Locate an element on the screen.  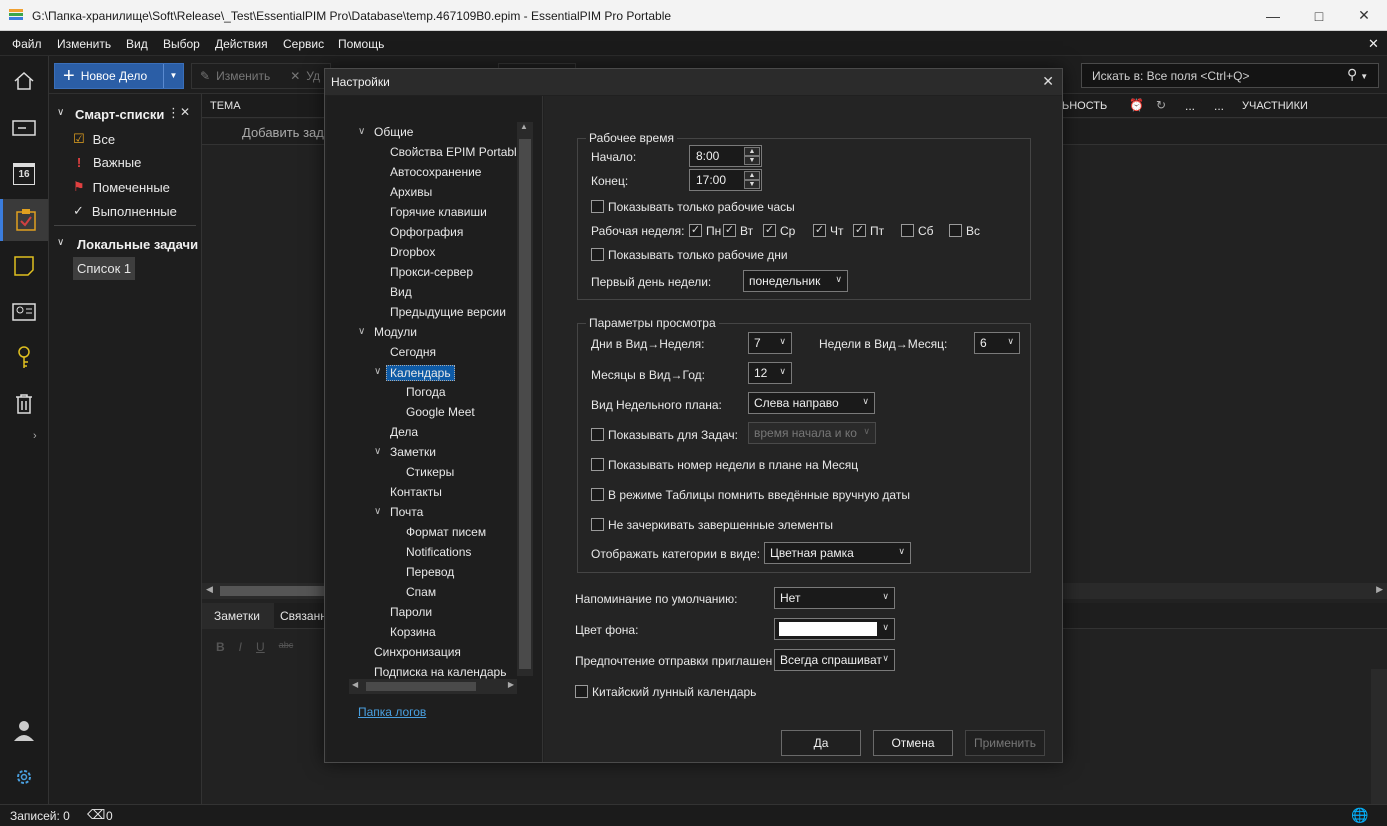
tree-item: Архивы is located at coordinates (411, 192).